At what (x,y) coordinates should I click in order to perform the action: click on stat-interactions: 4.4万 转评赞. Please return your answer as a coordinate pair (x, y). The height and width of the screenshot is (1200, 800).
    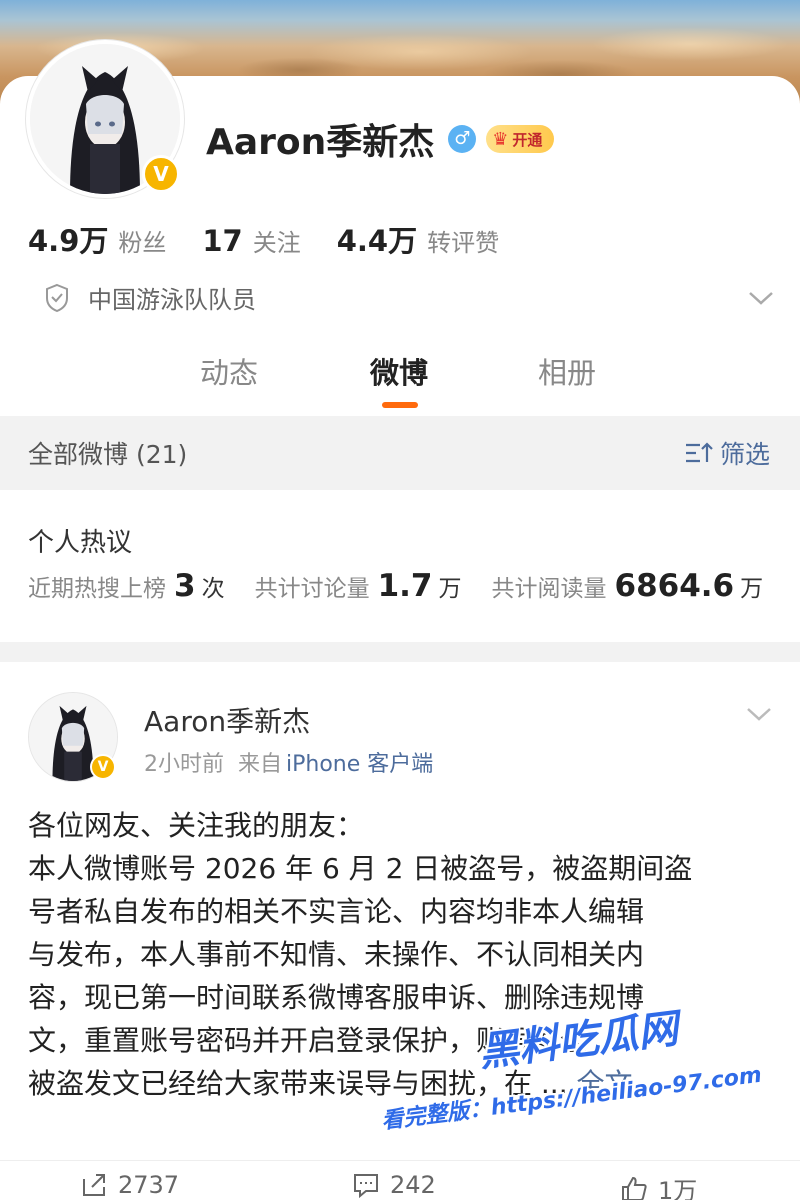
    Looking at the image, I should click on (418, 239).